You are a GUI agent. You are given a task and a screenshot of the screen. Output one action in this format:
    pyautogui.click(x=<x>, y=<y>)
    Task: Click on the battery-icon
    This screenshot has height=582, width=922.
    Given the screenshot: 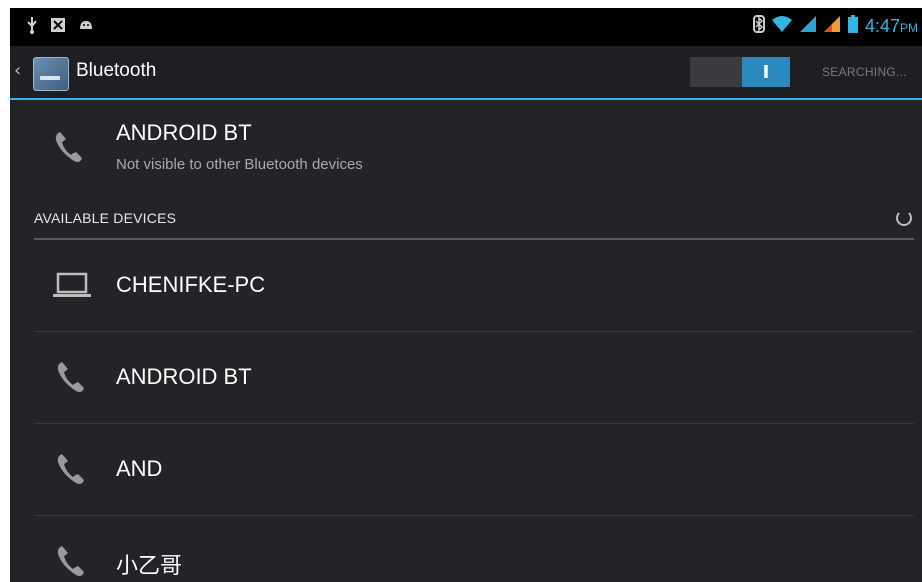 What is the action you would take?
    pyautogui.click(x=853, y=26)
    